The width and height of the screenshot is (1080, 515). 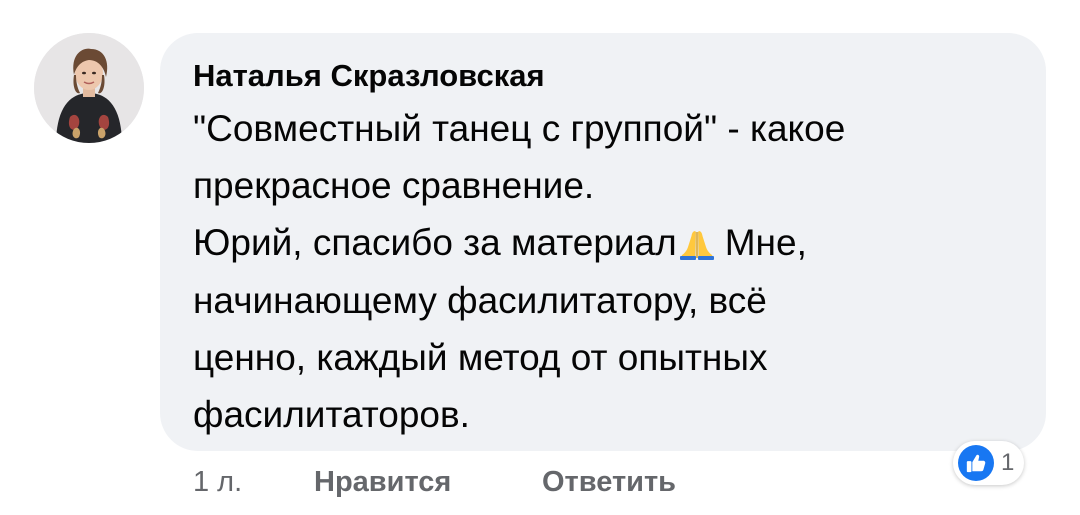 What do you see at coordinates (382, 482) in the screenshot?
I see `like-button: Нравится` at bounding box center [382, 482].